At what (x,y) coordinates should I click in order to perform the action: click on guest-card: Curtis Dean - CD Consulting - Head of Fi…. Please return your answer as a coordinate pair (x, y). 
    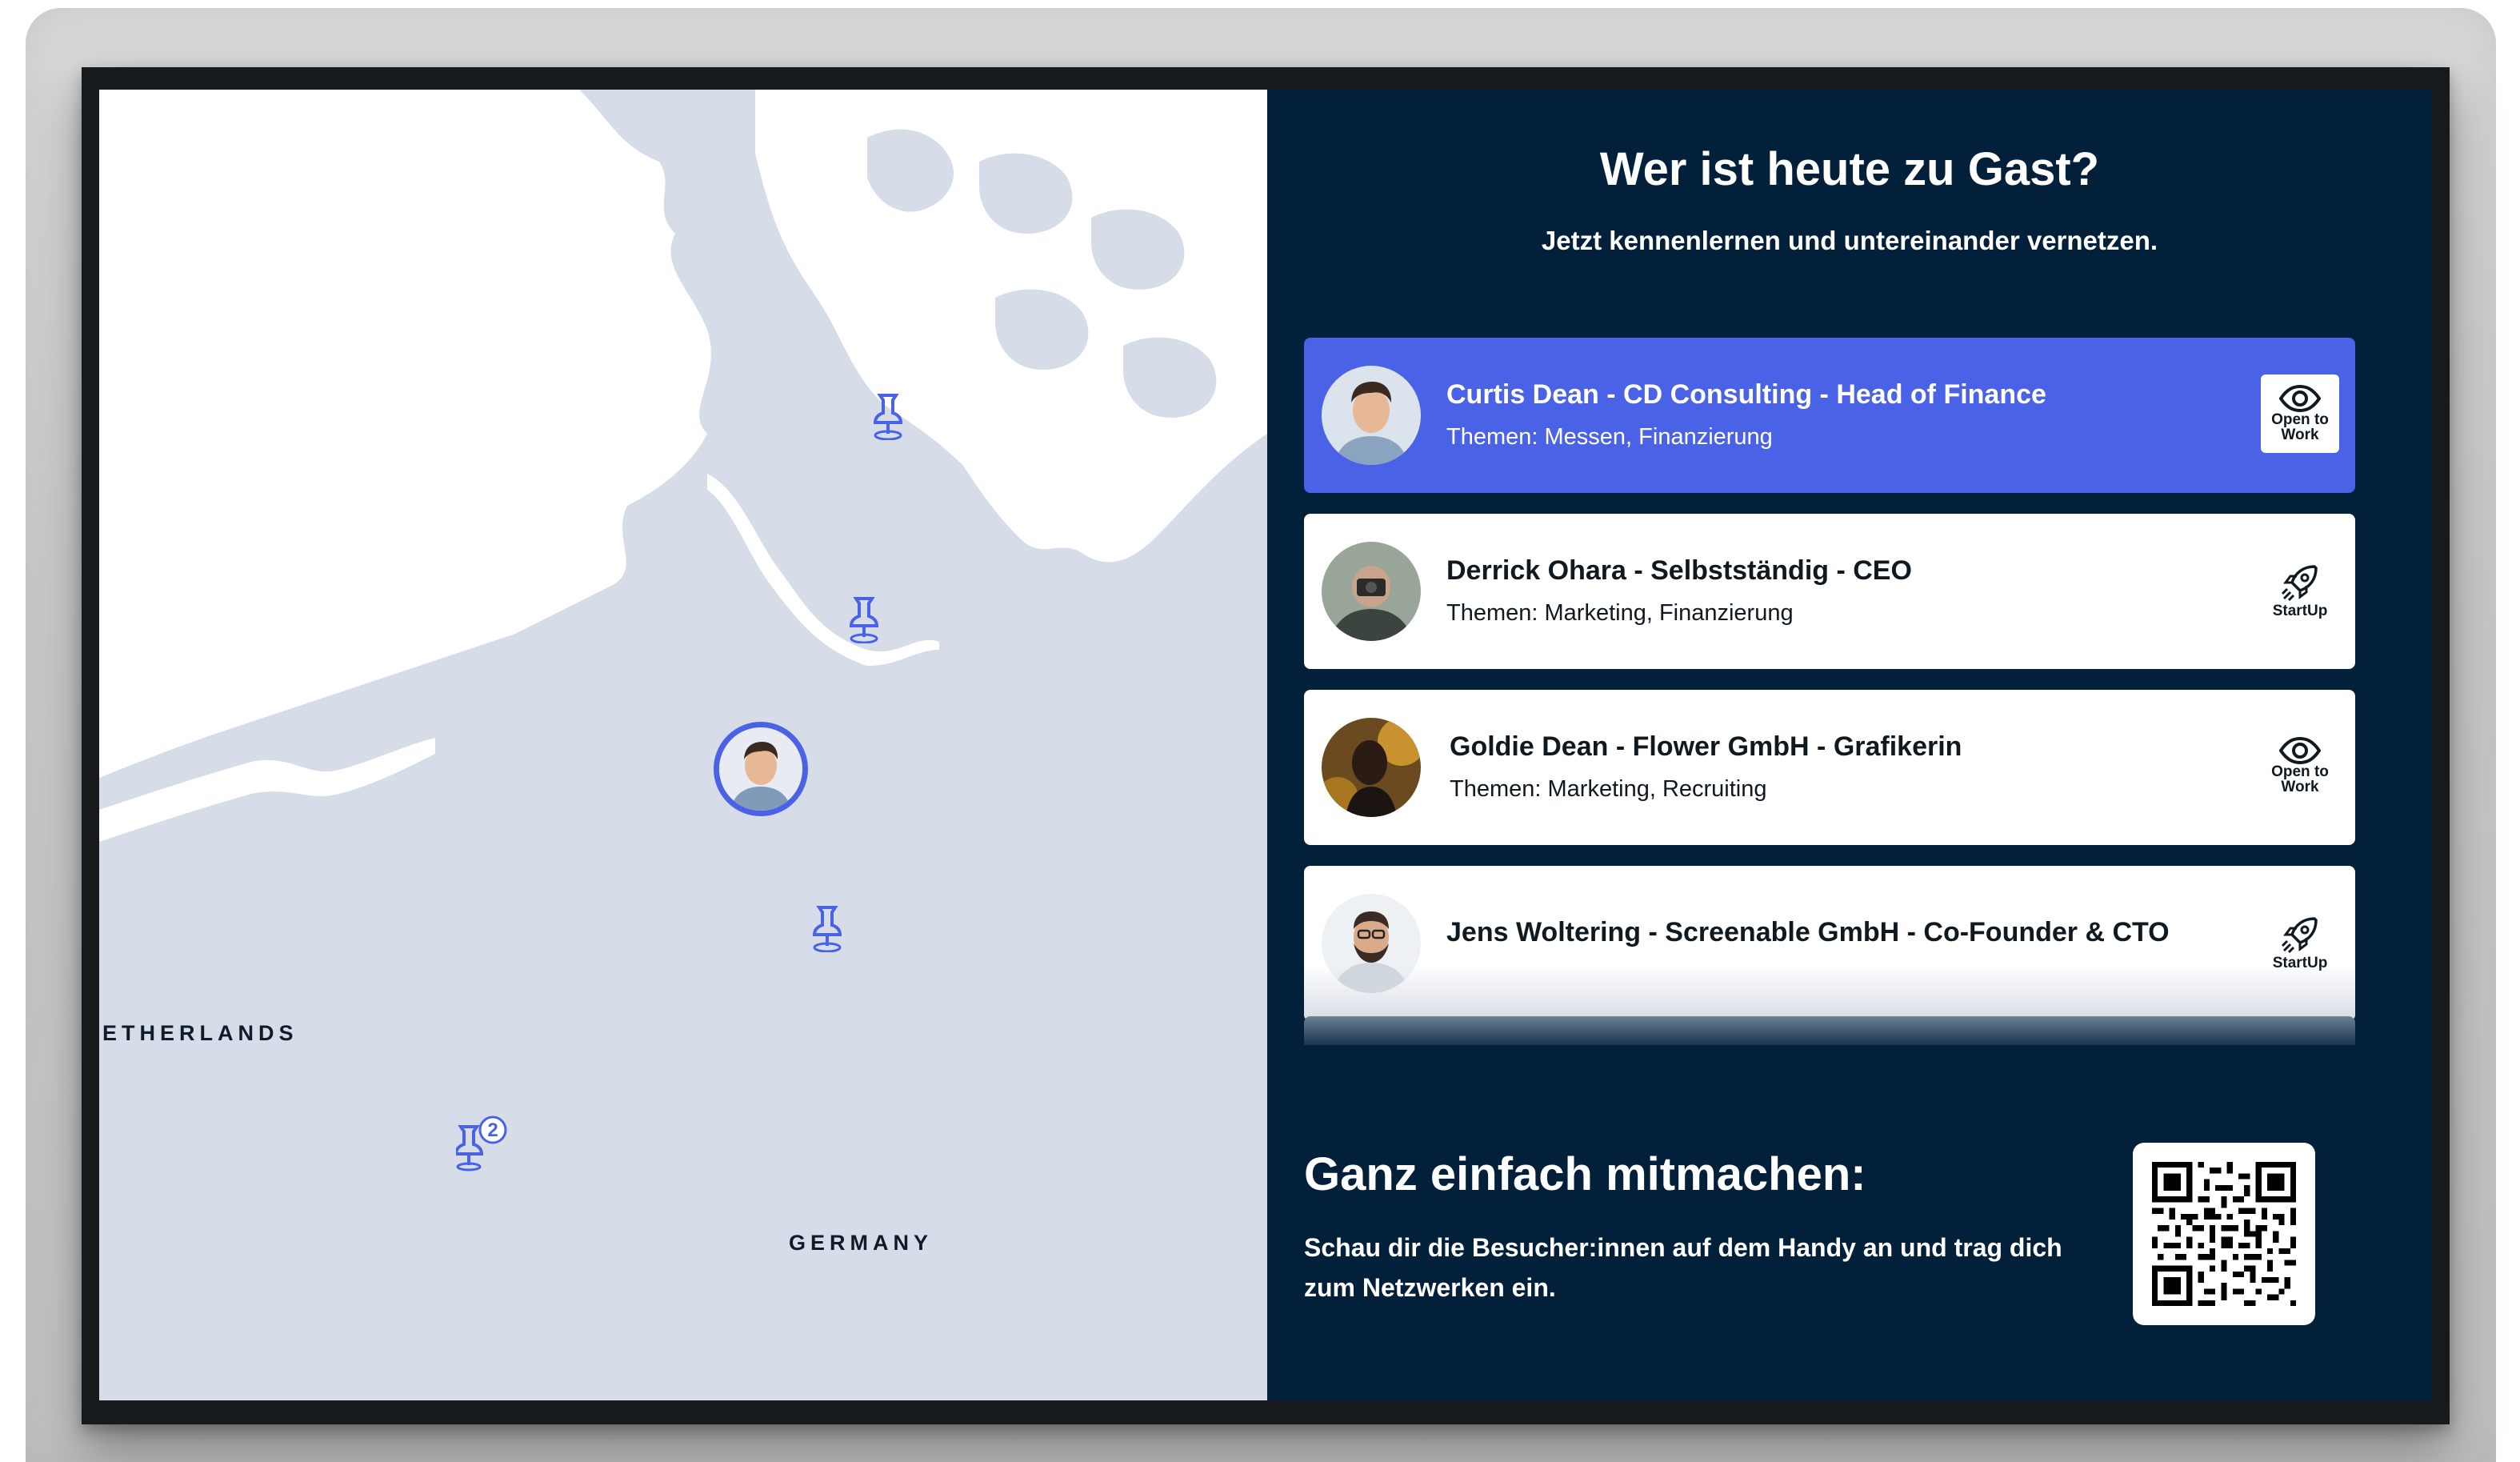
    Looking at the image, I should click on (1829, 415).